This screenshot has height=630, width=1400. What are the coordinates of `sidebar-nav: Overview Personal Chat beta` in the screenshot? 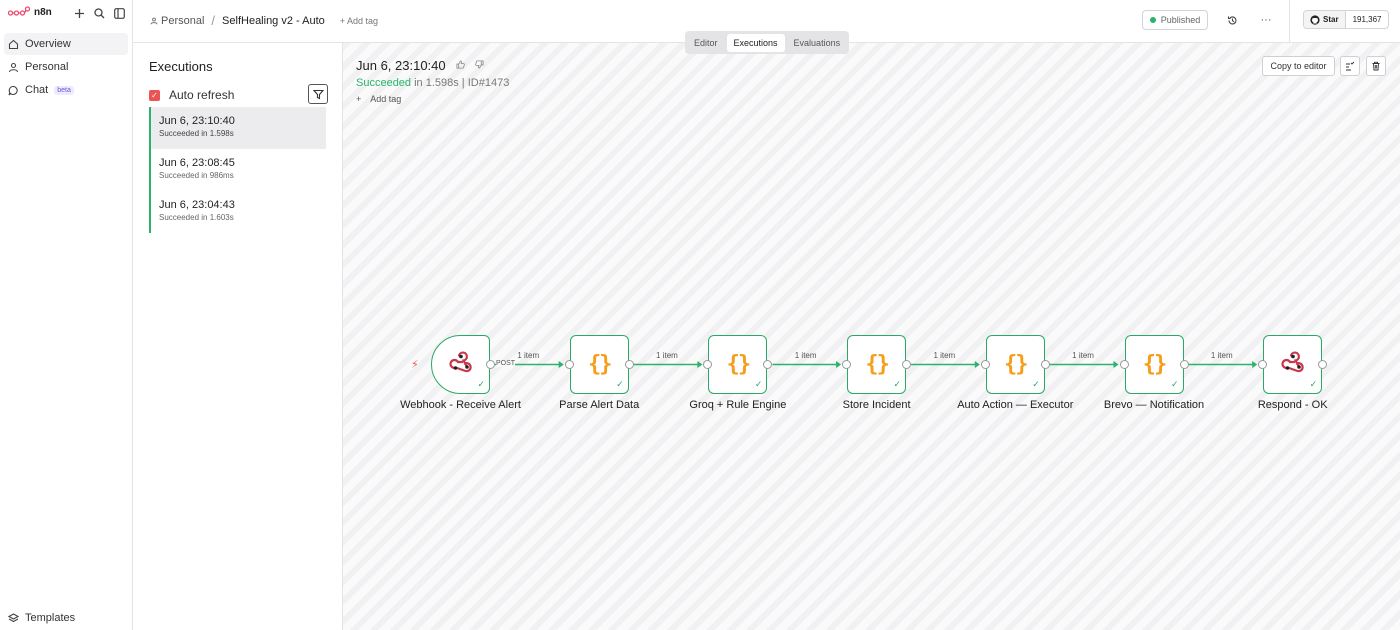 It's located at (66, 67).